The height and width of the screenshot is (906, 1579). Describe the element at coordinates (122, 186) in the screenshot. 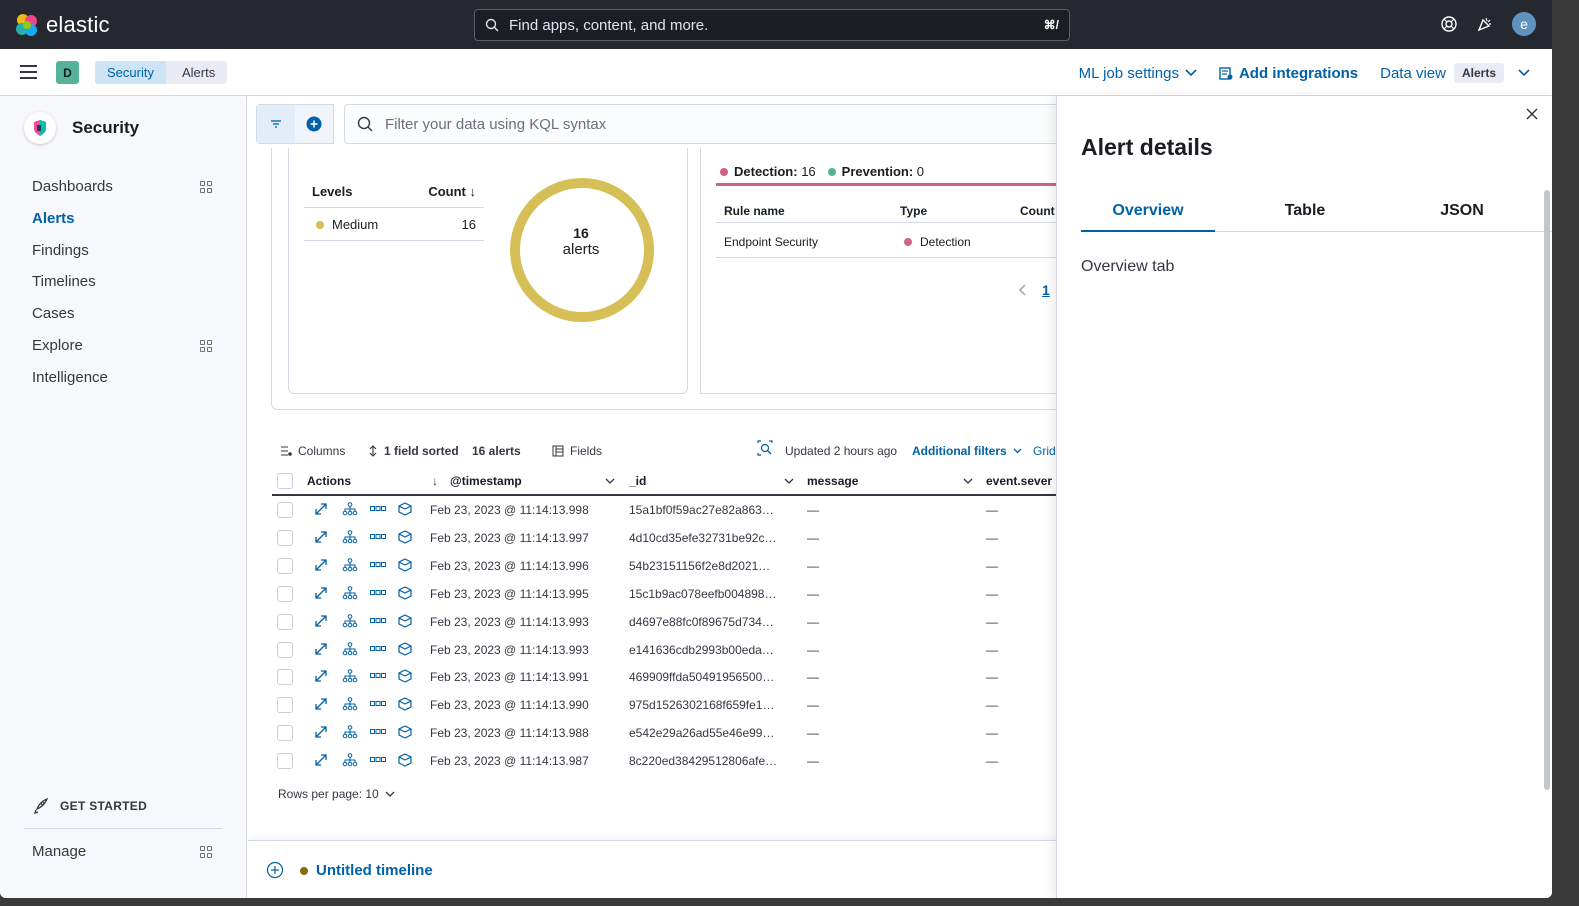

I see `sidebar-item-dashboards: Dashboards` at that location.